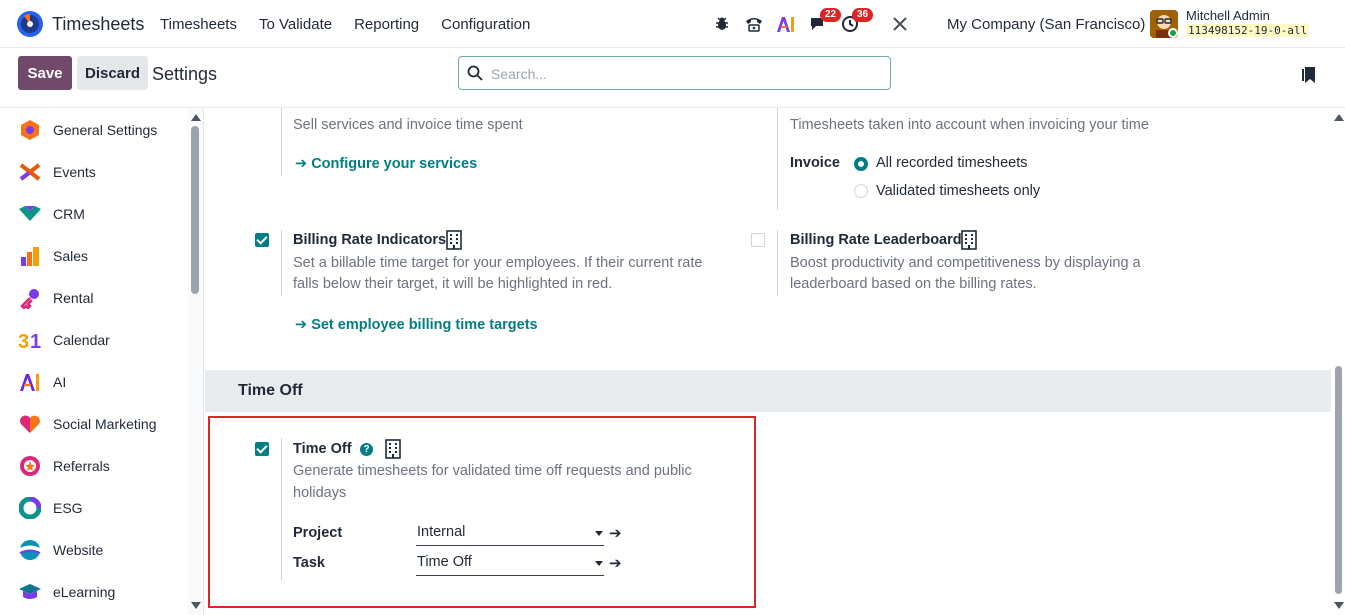 The width and height of the screenshot is (1345, 615). What do you see at coordinates (30, 298) in the screenshot?
I see `rental-icon` at bounding box center [30, 298].